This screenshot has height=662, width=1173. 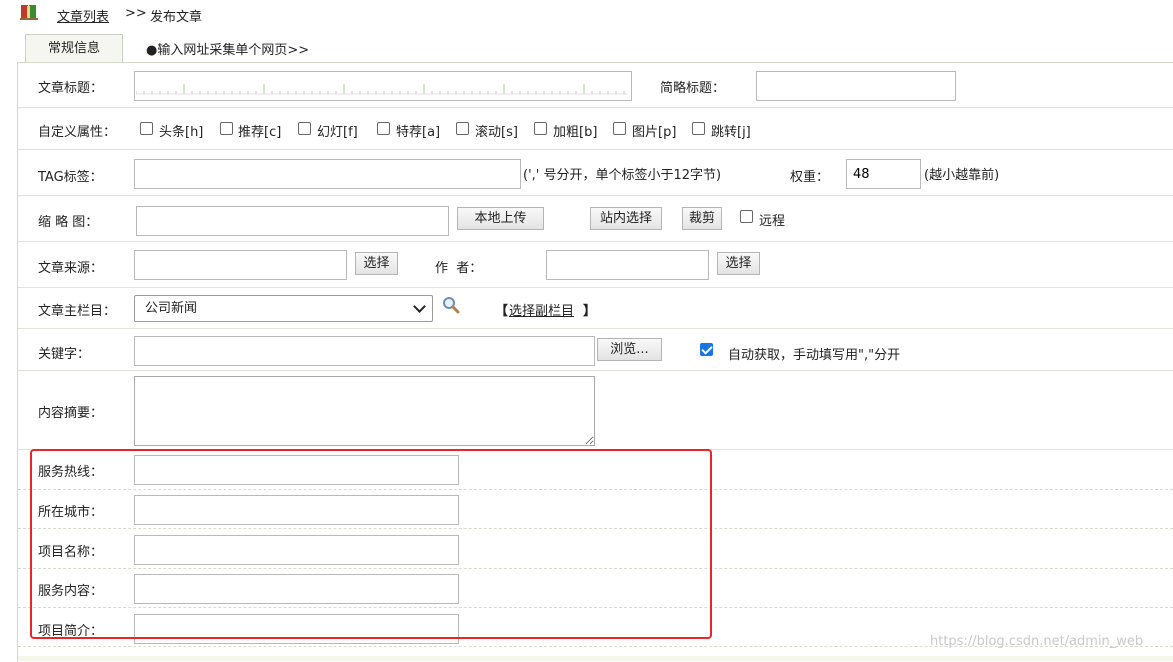 What do you see at coordinates (590, 311) in the screenshot?
I see `sub-category-bracket-right: 】` at bounding box center [590, 311].